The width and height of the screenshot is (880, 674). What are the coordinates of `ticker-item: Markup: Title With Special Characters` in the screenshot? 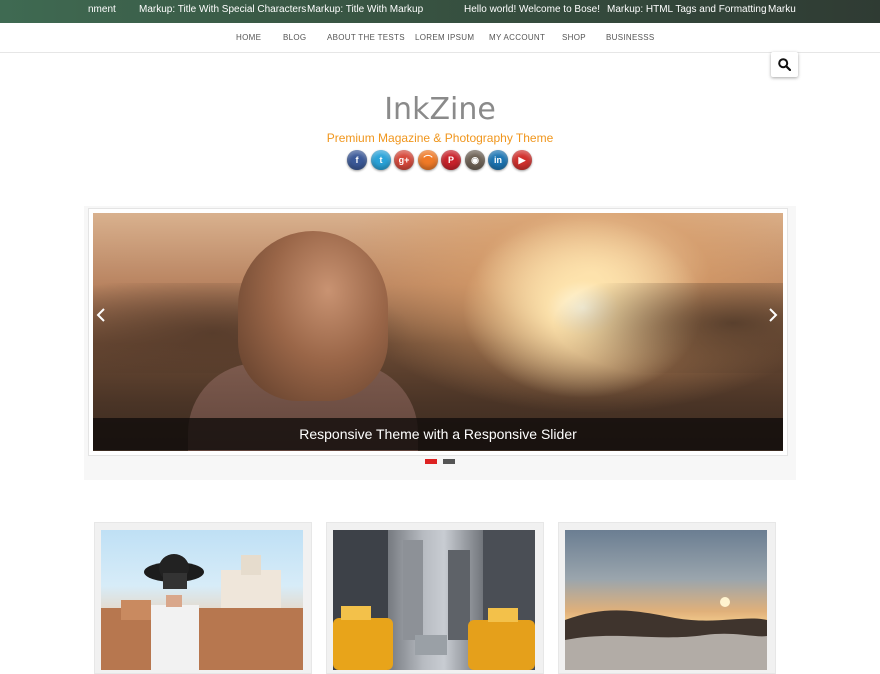 It's located at (222, 9).